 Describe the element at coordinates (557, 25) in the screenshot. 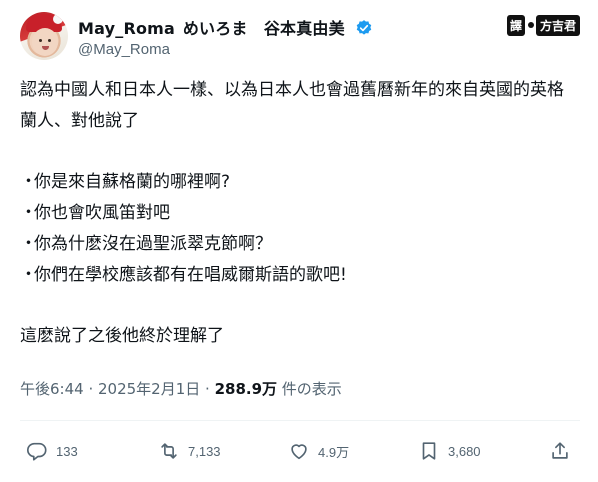

I see `watermark-logo-text: 方吉君` at that location.